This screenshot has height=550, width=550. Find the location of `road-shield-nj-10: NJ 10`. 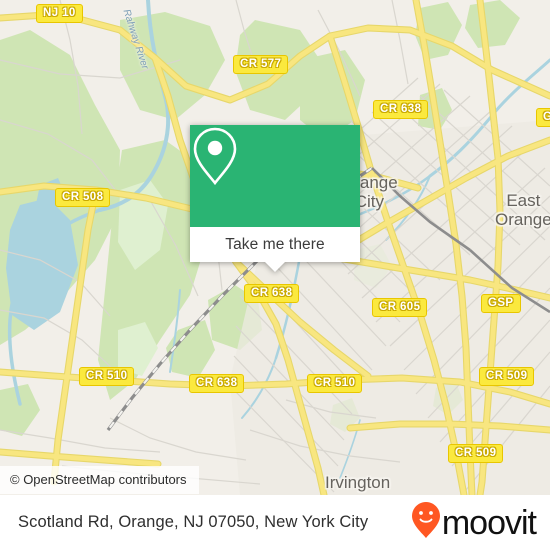

road-shield-nj-10: NJ 10 is located at coordinates (59, 13).